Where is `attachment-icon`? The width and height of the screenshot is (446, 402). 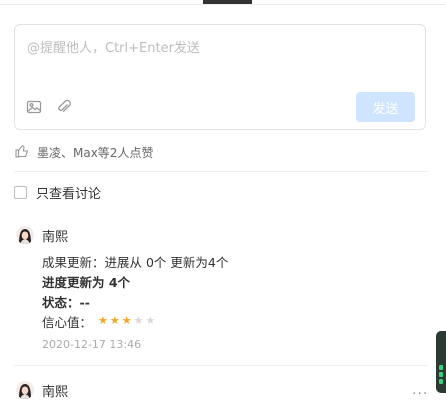
attachment-icon is located at coordinates (64, 107).